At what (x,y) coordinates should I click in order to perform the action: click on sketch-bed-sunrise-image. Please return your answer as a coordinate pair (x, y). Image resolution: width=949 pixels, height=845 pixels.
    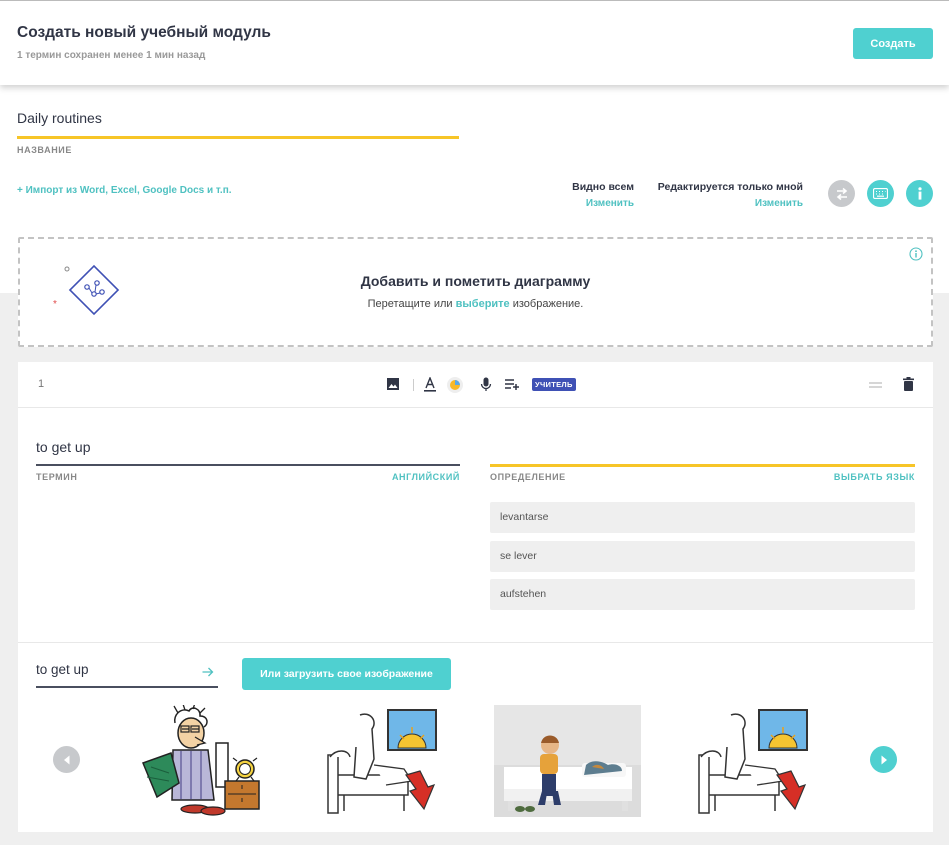
    Looking at the image, I should click on (382, 761).